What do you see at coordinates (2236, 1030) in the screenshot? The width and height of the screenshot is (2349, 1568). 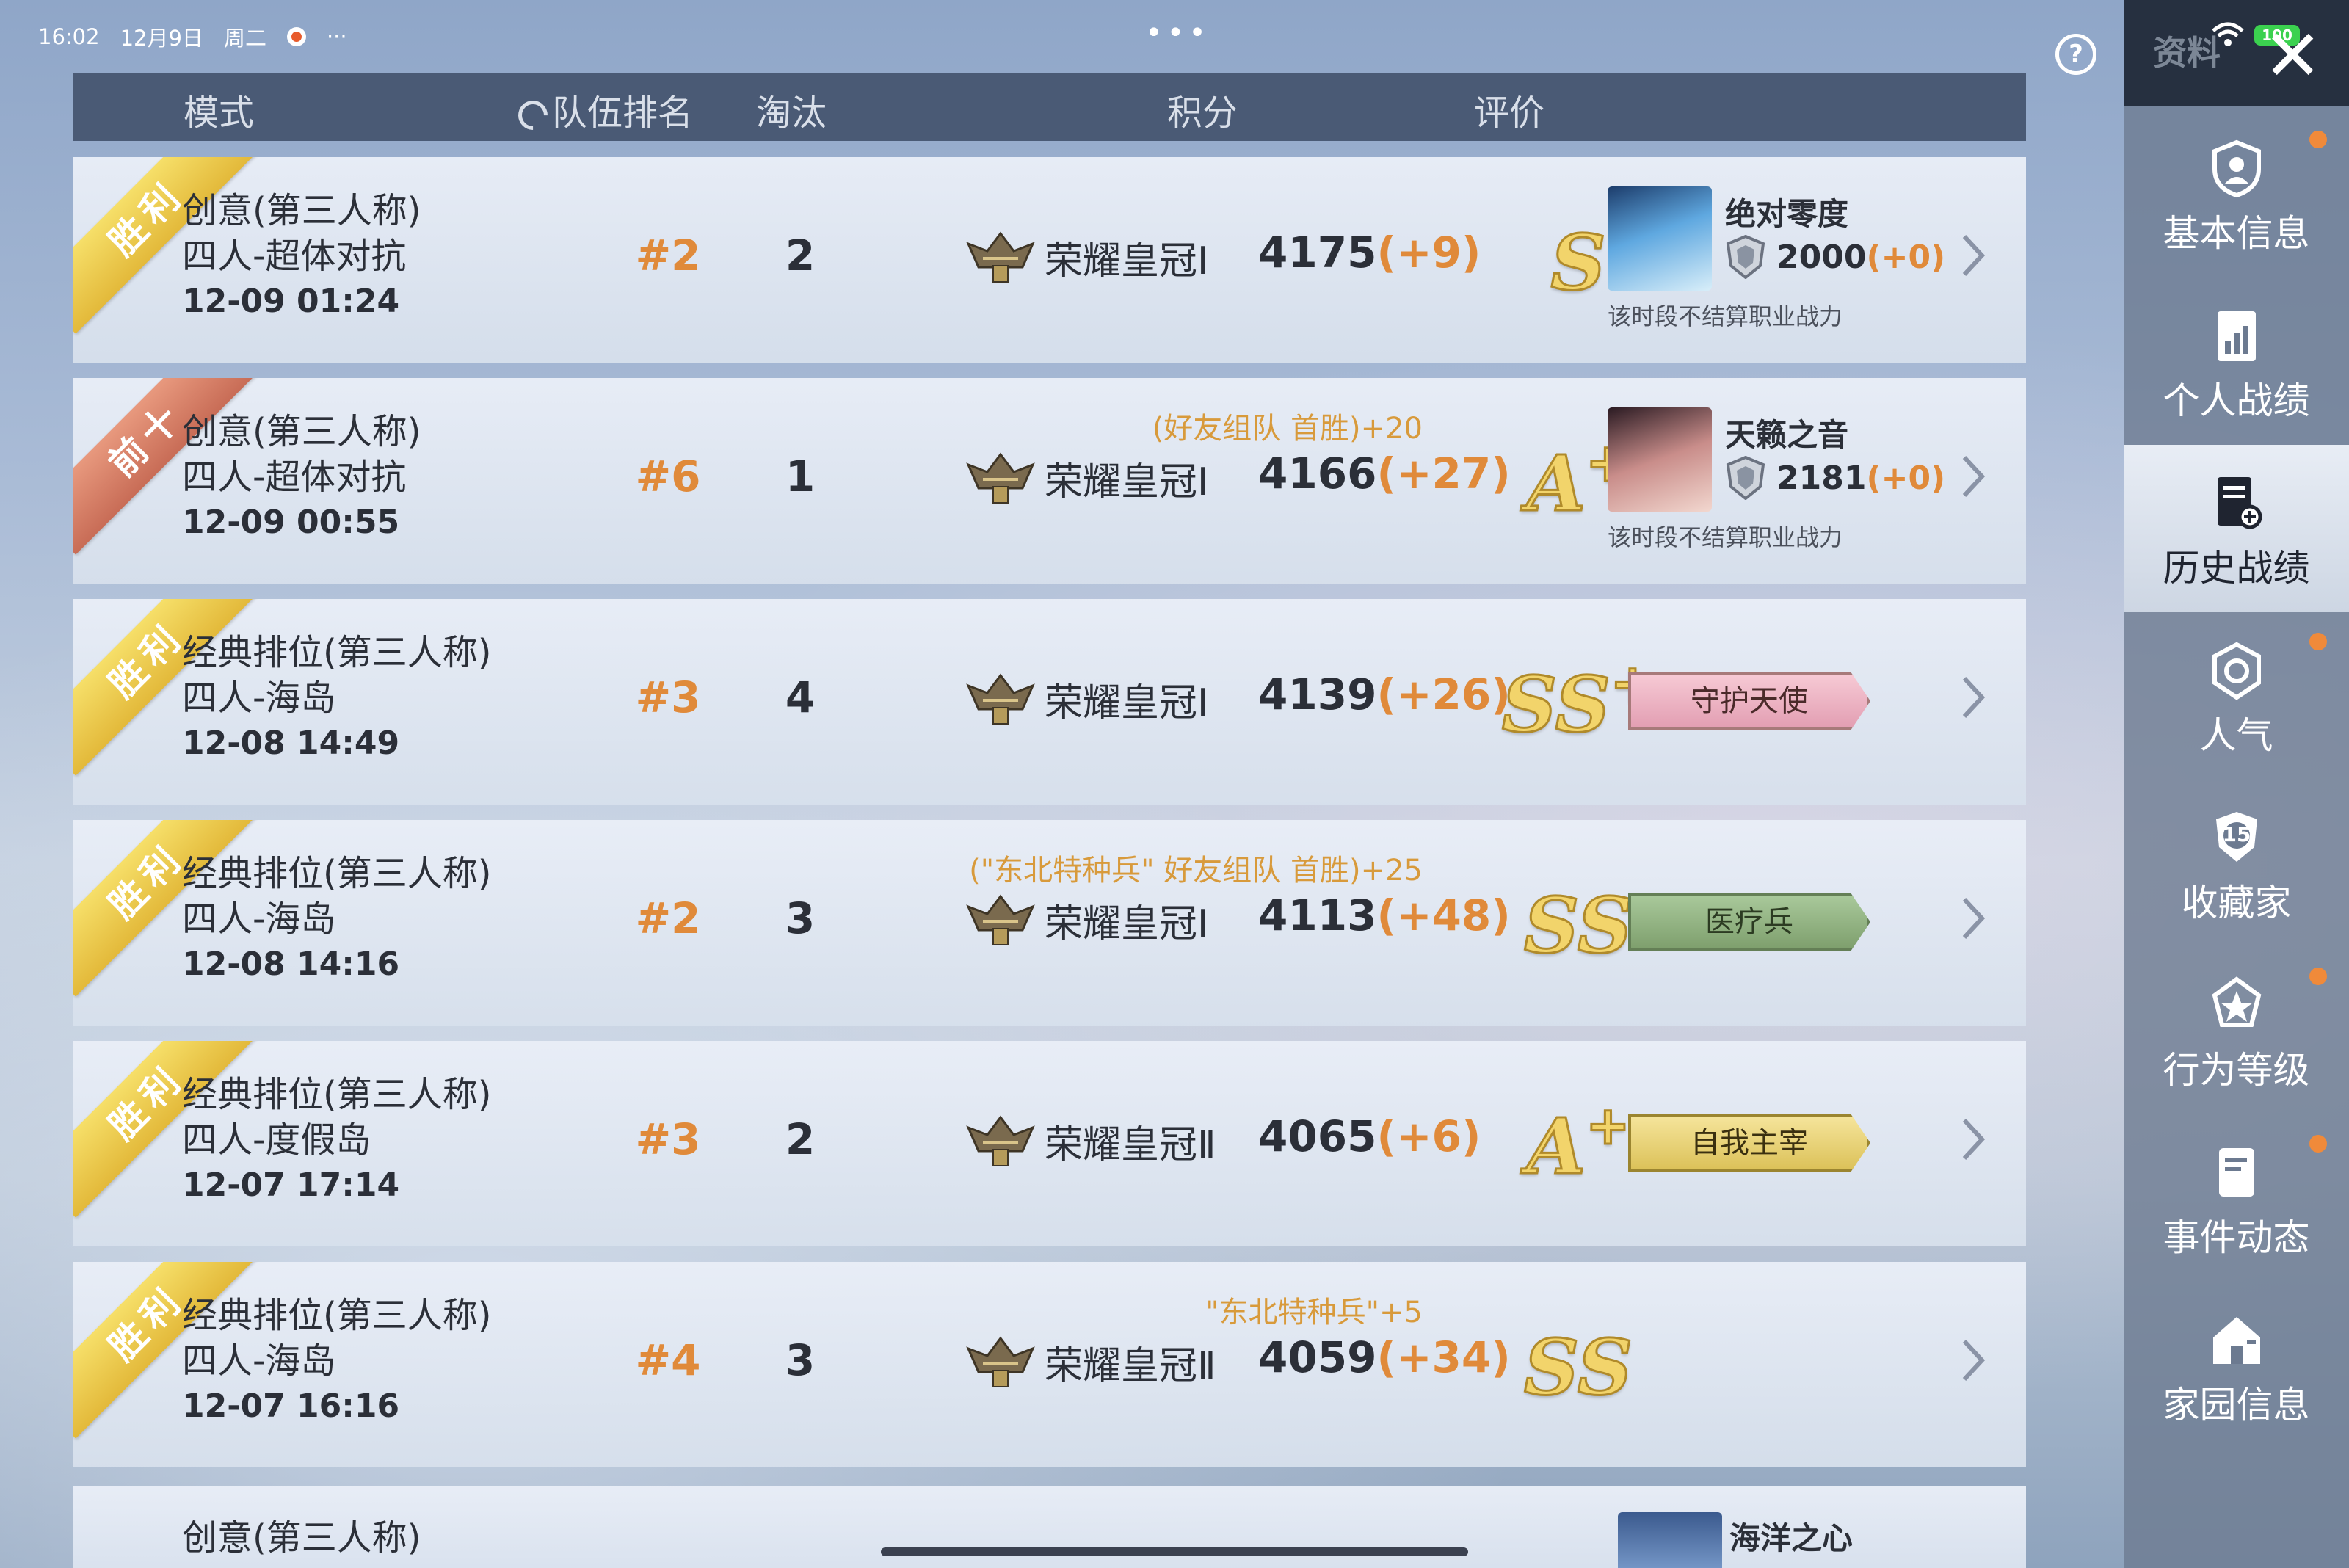 I see `sidebar-item-5: 行为等级` at bounding box center [2236, 1030].